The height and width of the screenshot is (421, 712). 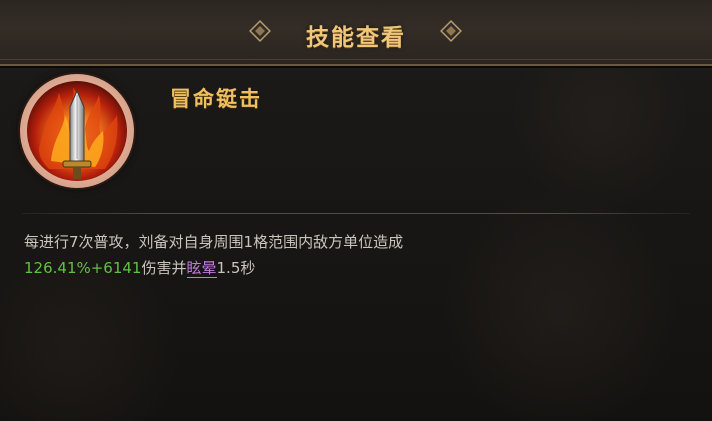 What do you see at coordinates (83, 268) in the screenshot?
I see `damage-value: 126.41%+6141` at bounding box center [83, 268].